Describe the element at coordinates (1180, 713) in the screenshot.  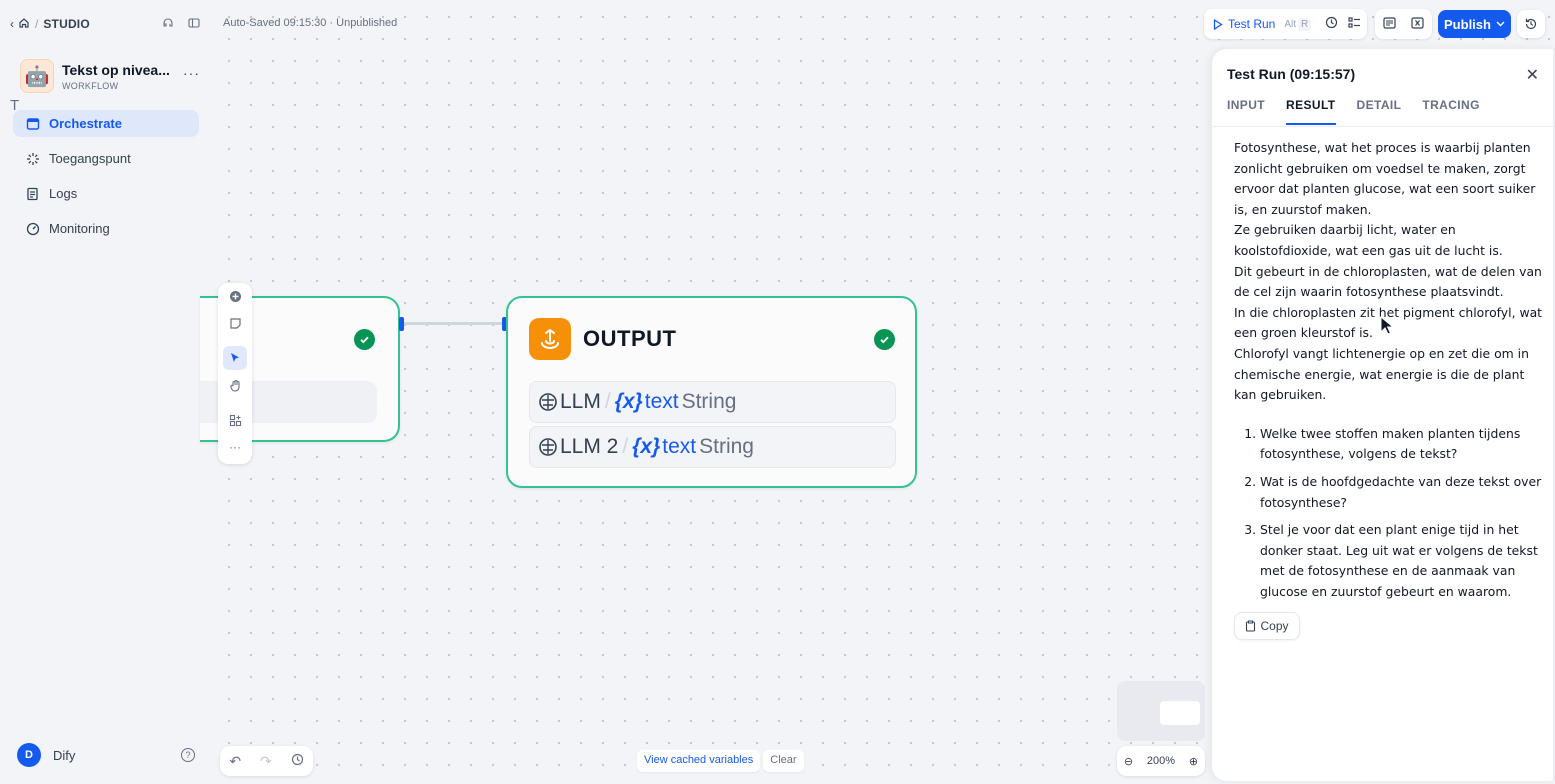
I see `minimap-viewport` at that location.